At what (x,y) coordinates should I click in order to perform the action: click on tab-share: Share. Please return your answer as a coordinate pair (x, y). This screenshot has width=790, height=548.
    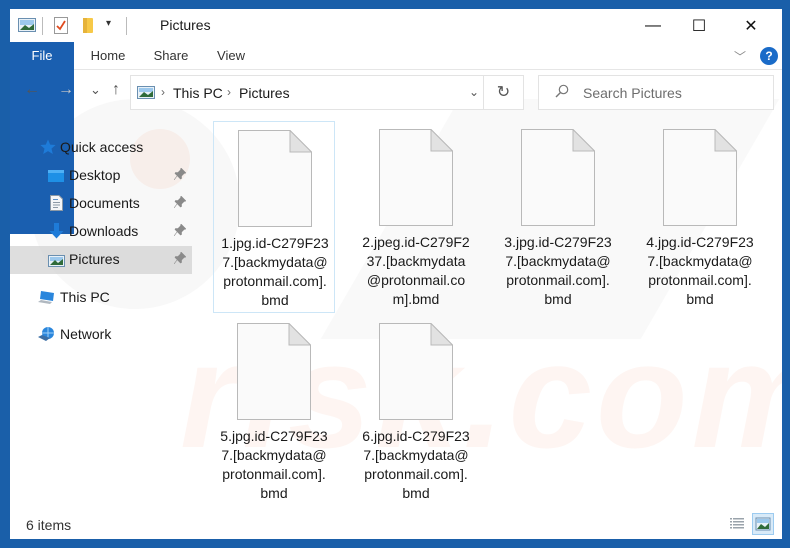
    Looking at the image, I should click on (171, 56).